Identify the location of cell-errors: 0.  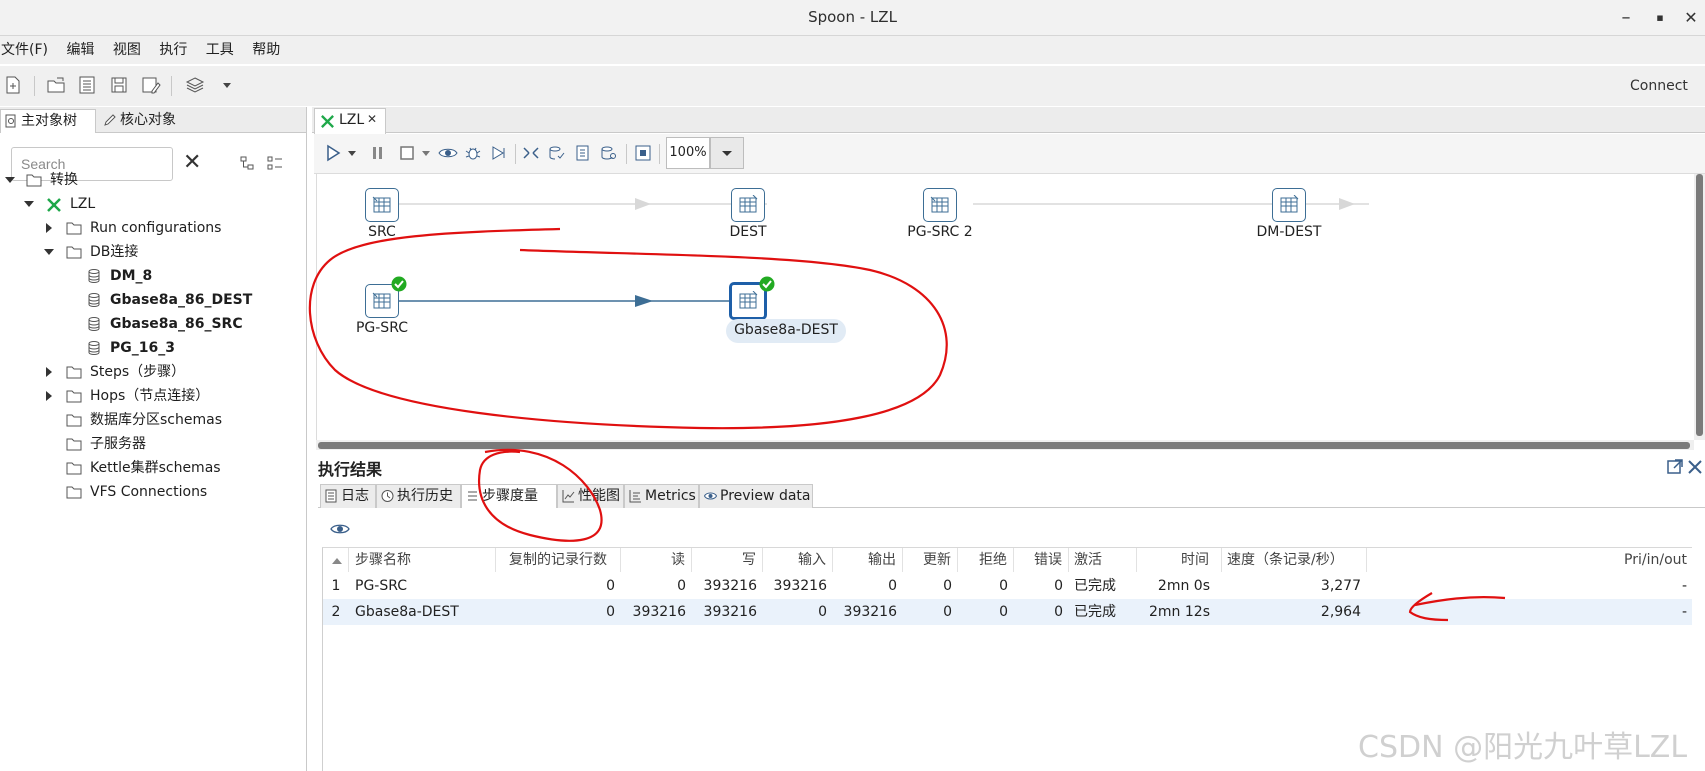
(1058, 586).